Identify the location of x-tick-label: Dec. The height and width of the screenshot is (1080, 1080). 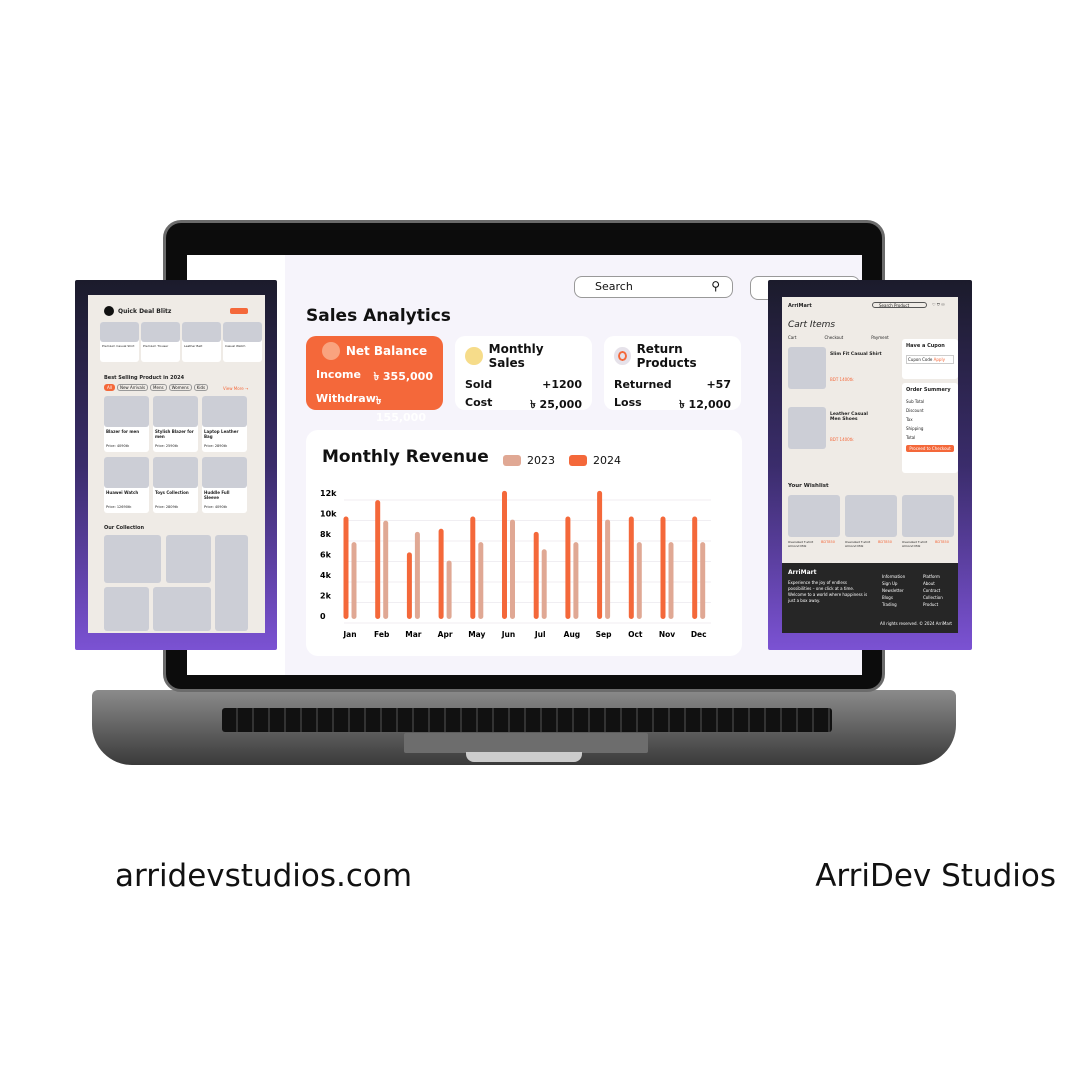
(699, 634).